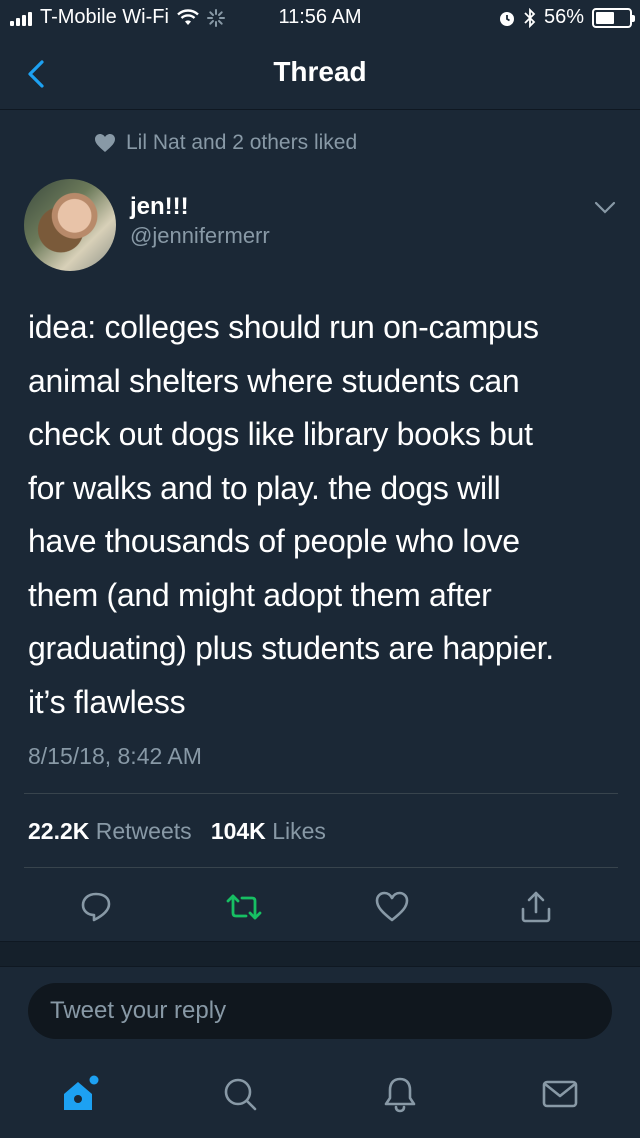 The height and width of the screenshot is (1138, 640). What do you see at coordinates (530, 17) in the screenshot?
I see `bluetooth-icon` at bounding box center [530, 17].